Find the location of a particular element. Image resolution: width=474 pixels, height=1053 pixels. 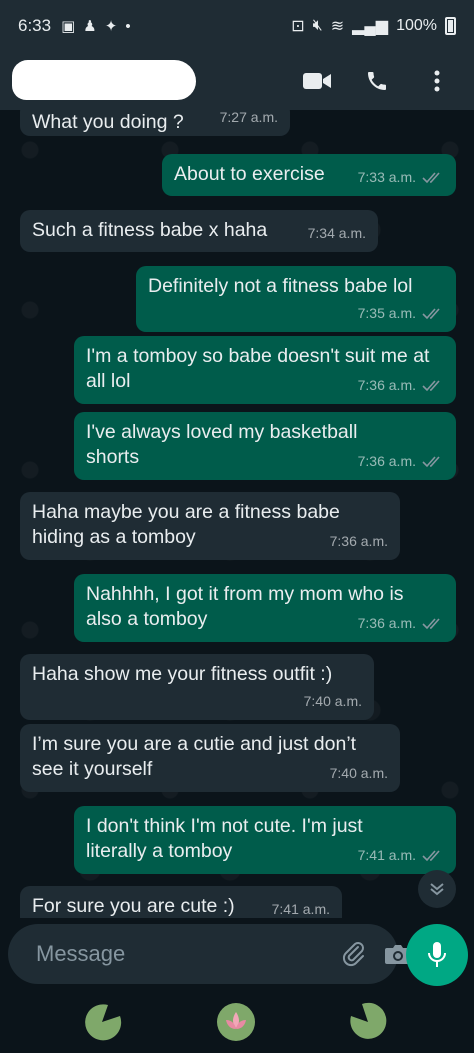

message-input is located at coordinates (180, 954).